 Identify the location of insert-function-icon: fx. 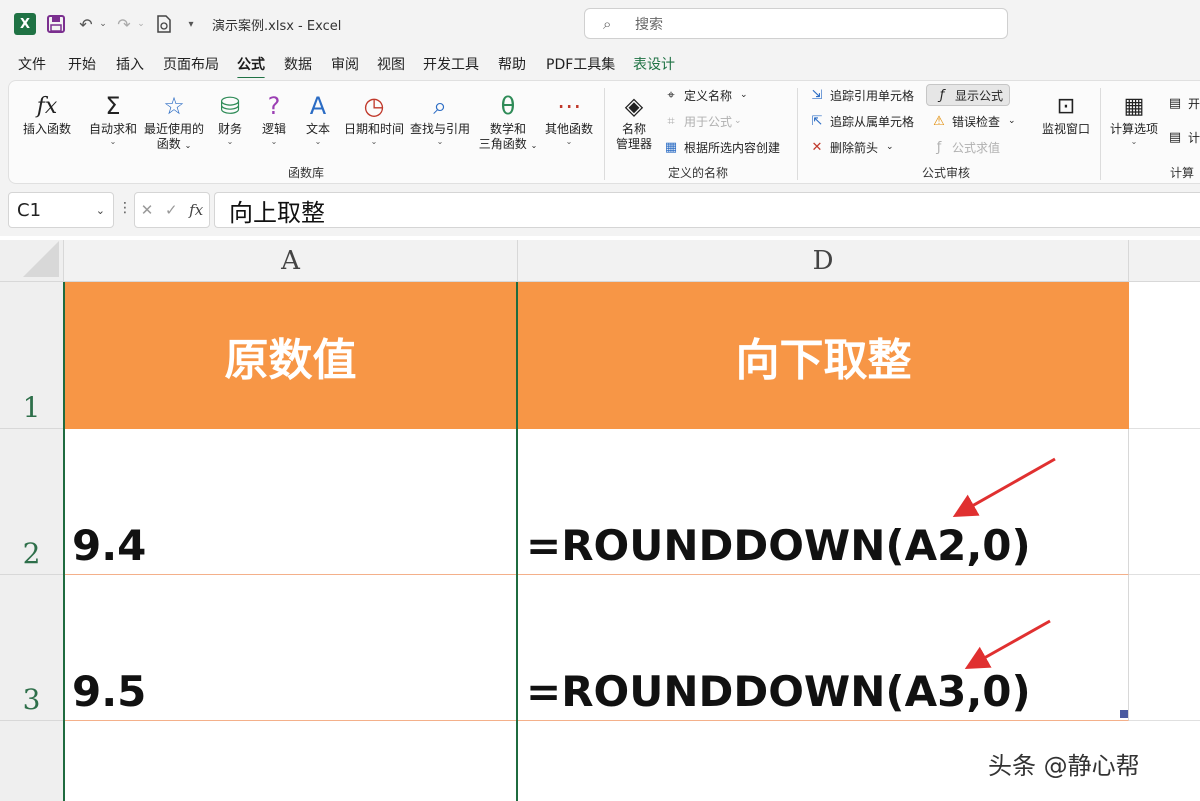
(196, 210).